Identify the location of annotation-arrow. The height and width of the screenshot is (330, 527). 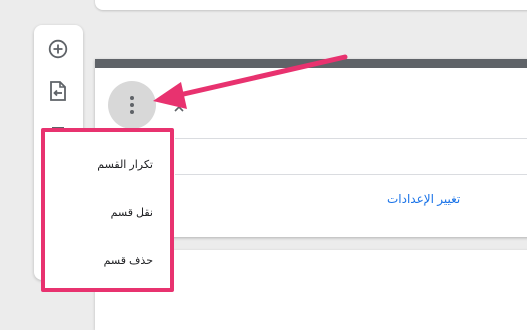
(250, 81).